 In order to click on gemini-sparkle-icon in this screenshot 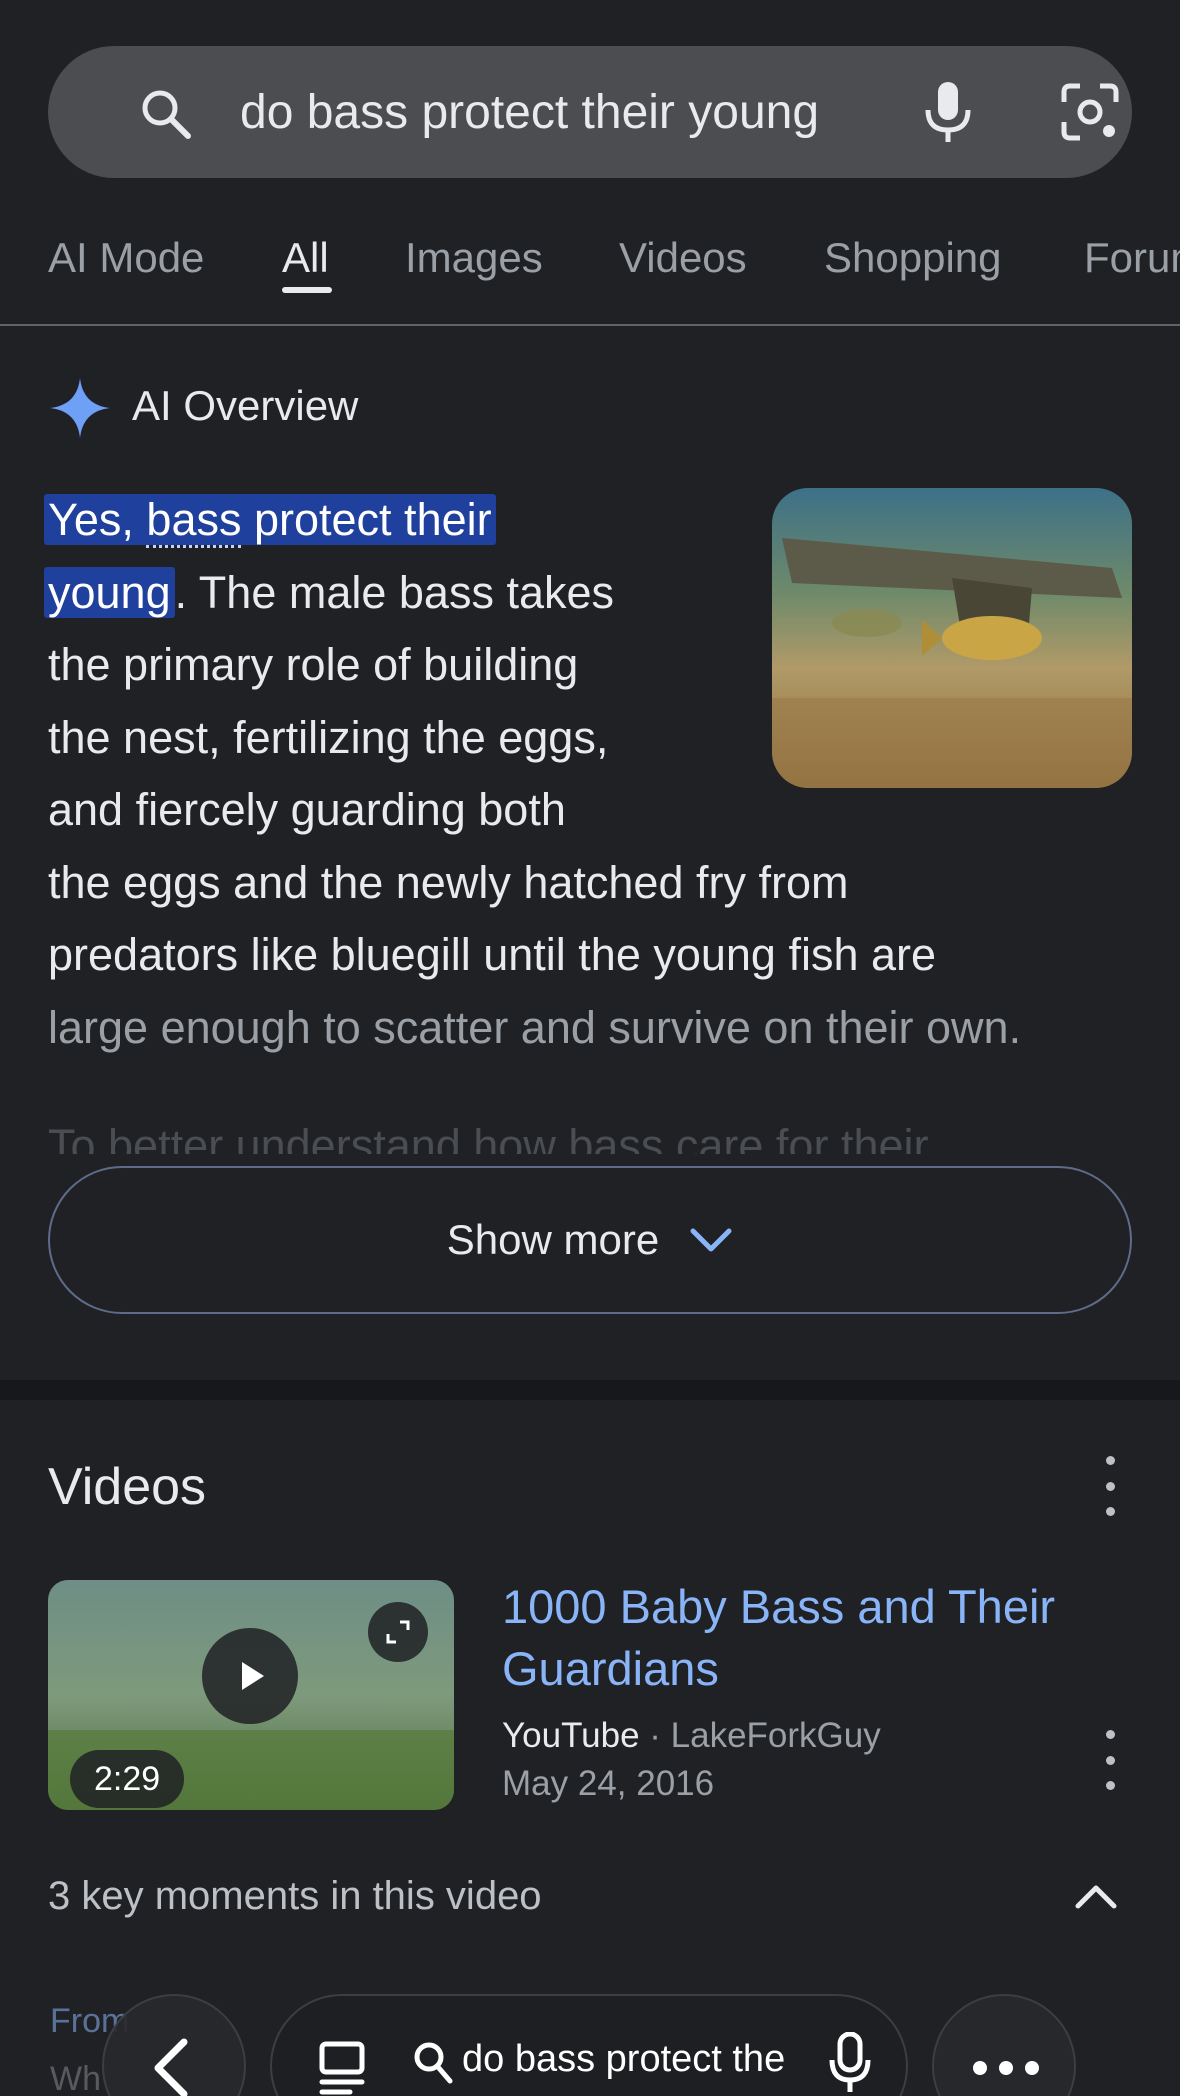, I will do `click(80, 408)`.